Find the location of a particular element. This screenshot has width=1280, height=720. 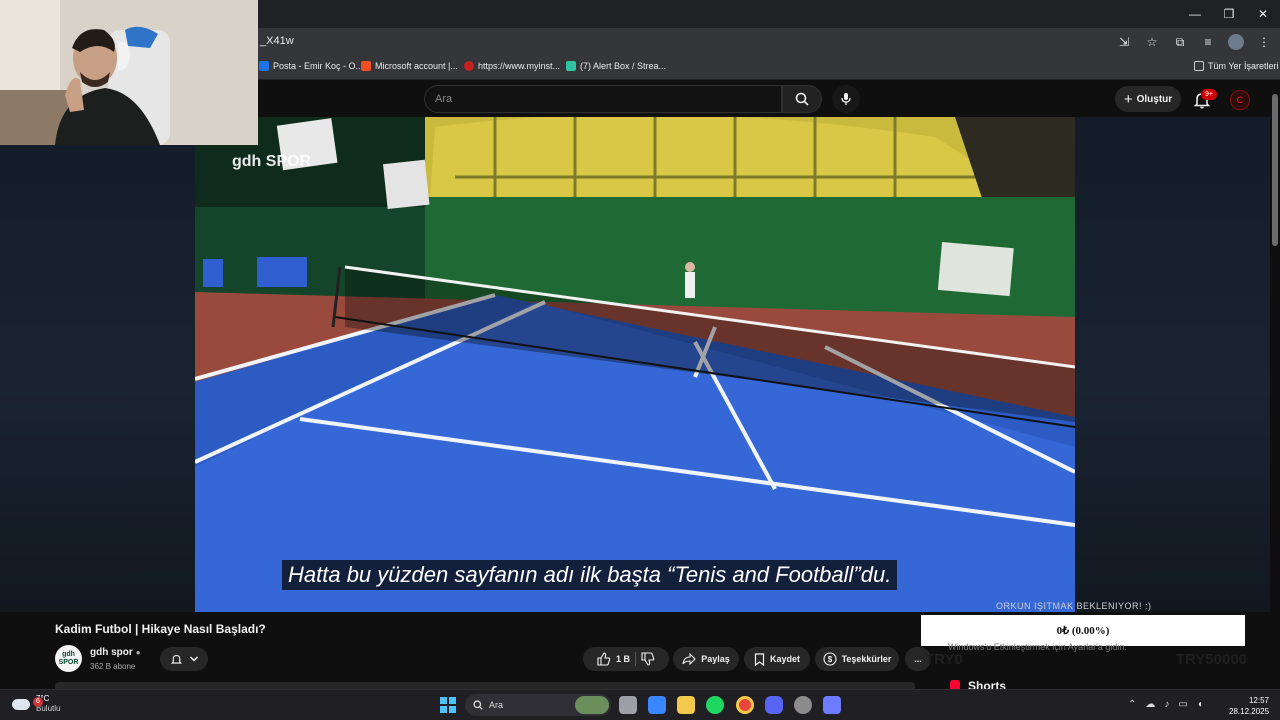

donation-goal-heading: ORKUN IŞITMAK BEKLENIYOR! :) is located at coordinates (1074, 606).